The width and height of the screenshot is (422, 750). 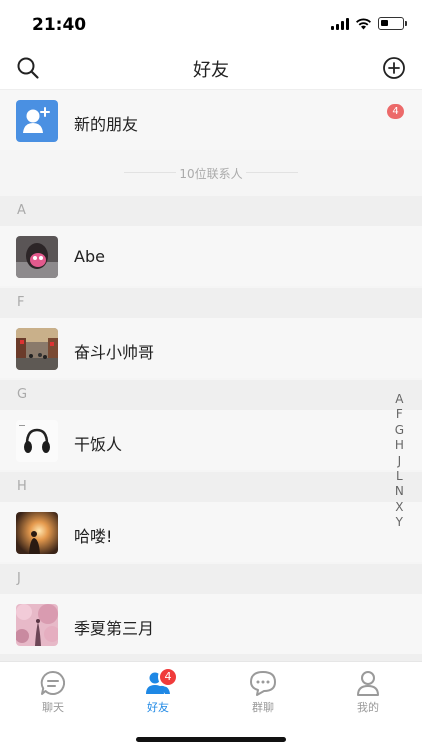 What do you see at coordinates (211, 395) in the screenshot?
I see `section-header-g: G` at bounding box center [211, 395].